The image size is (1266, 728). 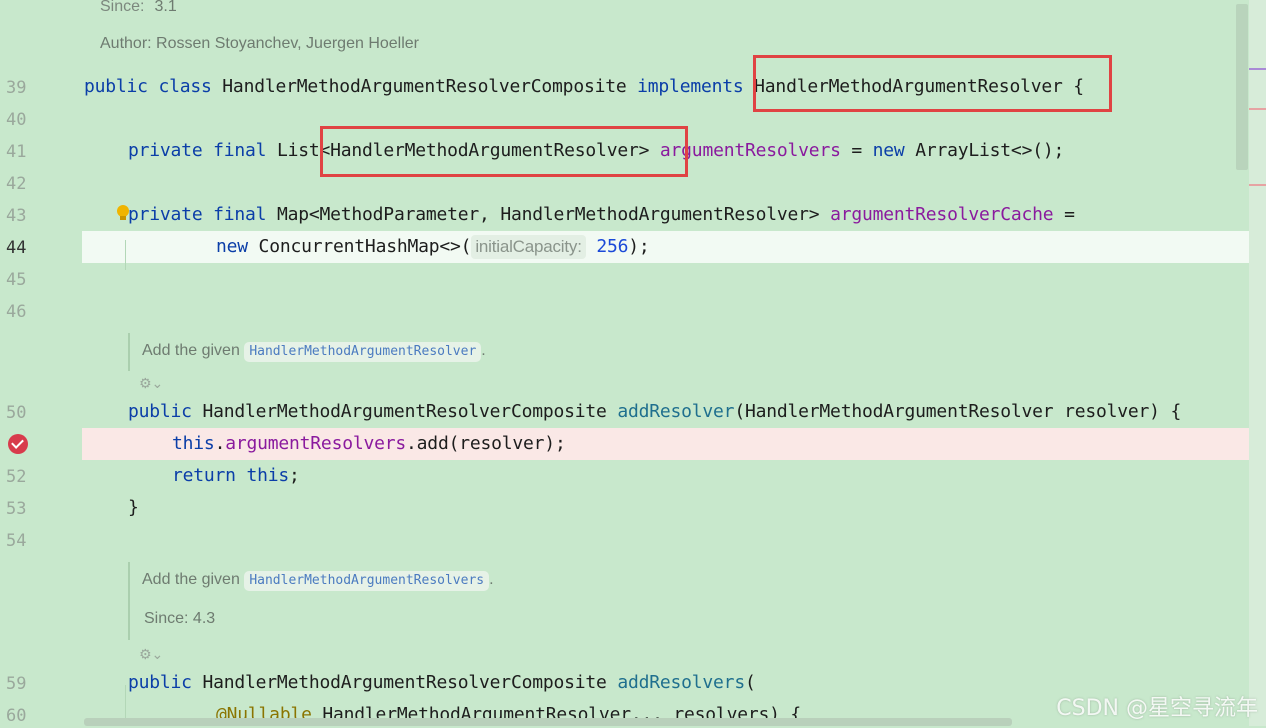 I want to click on line-number: 46, so click(x=16, y=312).